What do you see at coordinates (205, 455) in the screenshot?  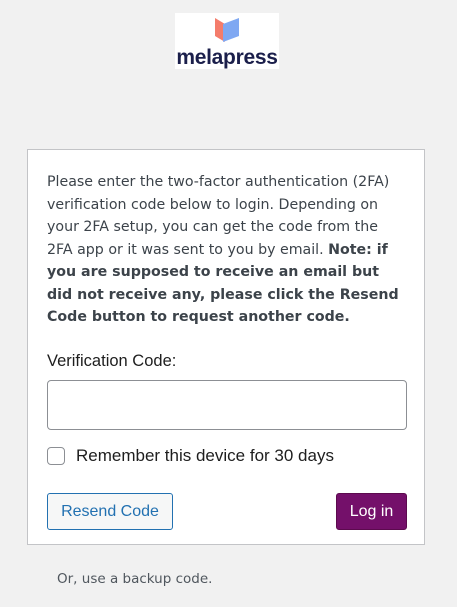 I see `remember-device-label: Remember this device for 30 days` at bounding box center [205, 455].